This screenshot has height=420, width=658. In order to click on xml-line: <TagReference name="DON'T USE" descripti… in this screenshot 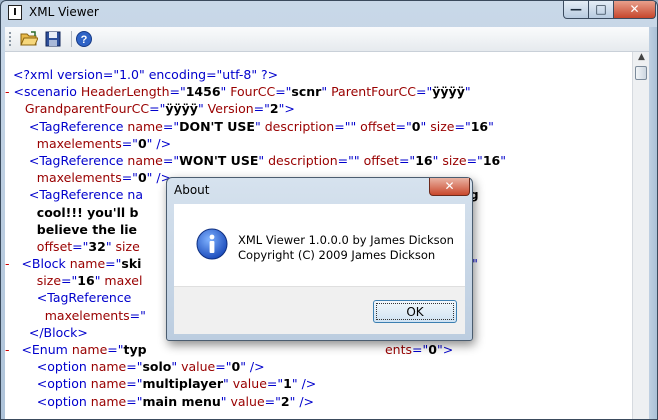, I will do `click(255, 126)`.